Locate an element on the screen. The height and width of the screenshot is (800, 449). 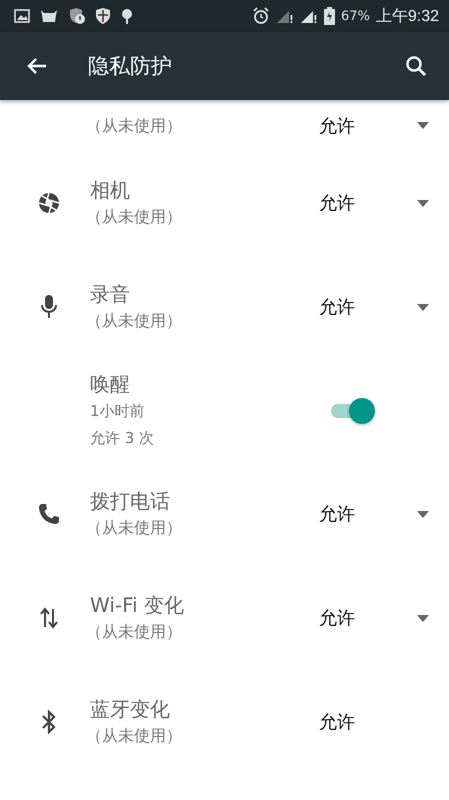
microphone-icon is located at coordinates (49, 307).